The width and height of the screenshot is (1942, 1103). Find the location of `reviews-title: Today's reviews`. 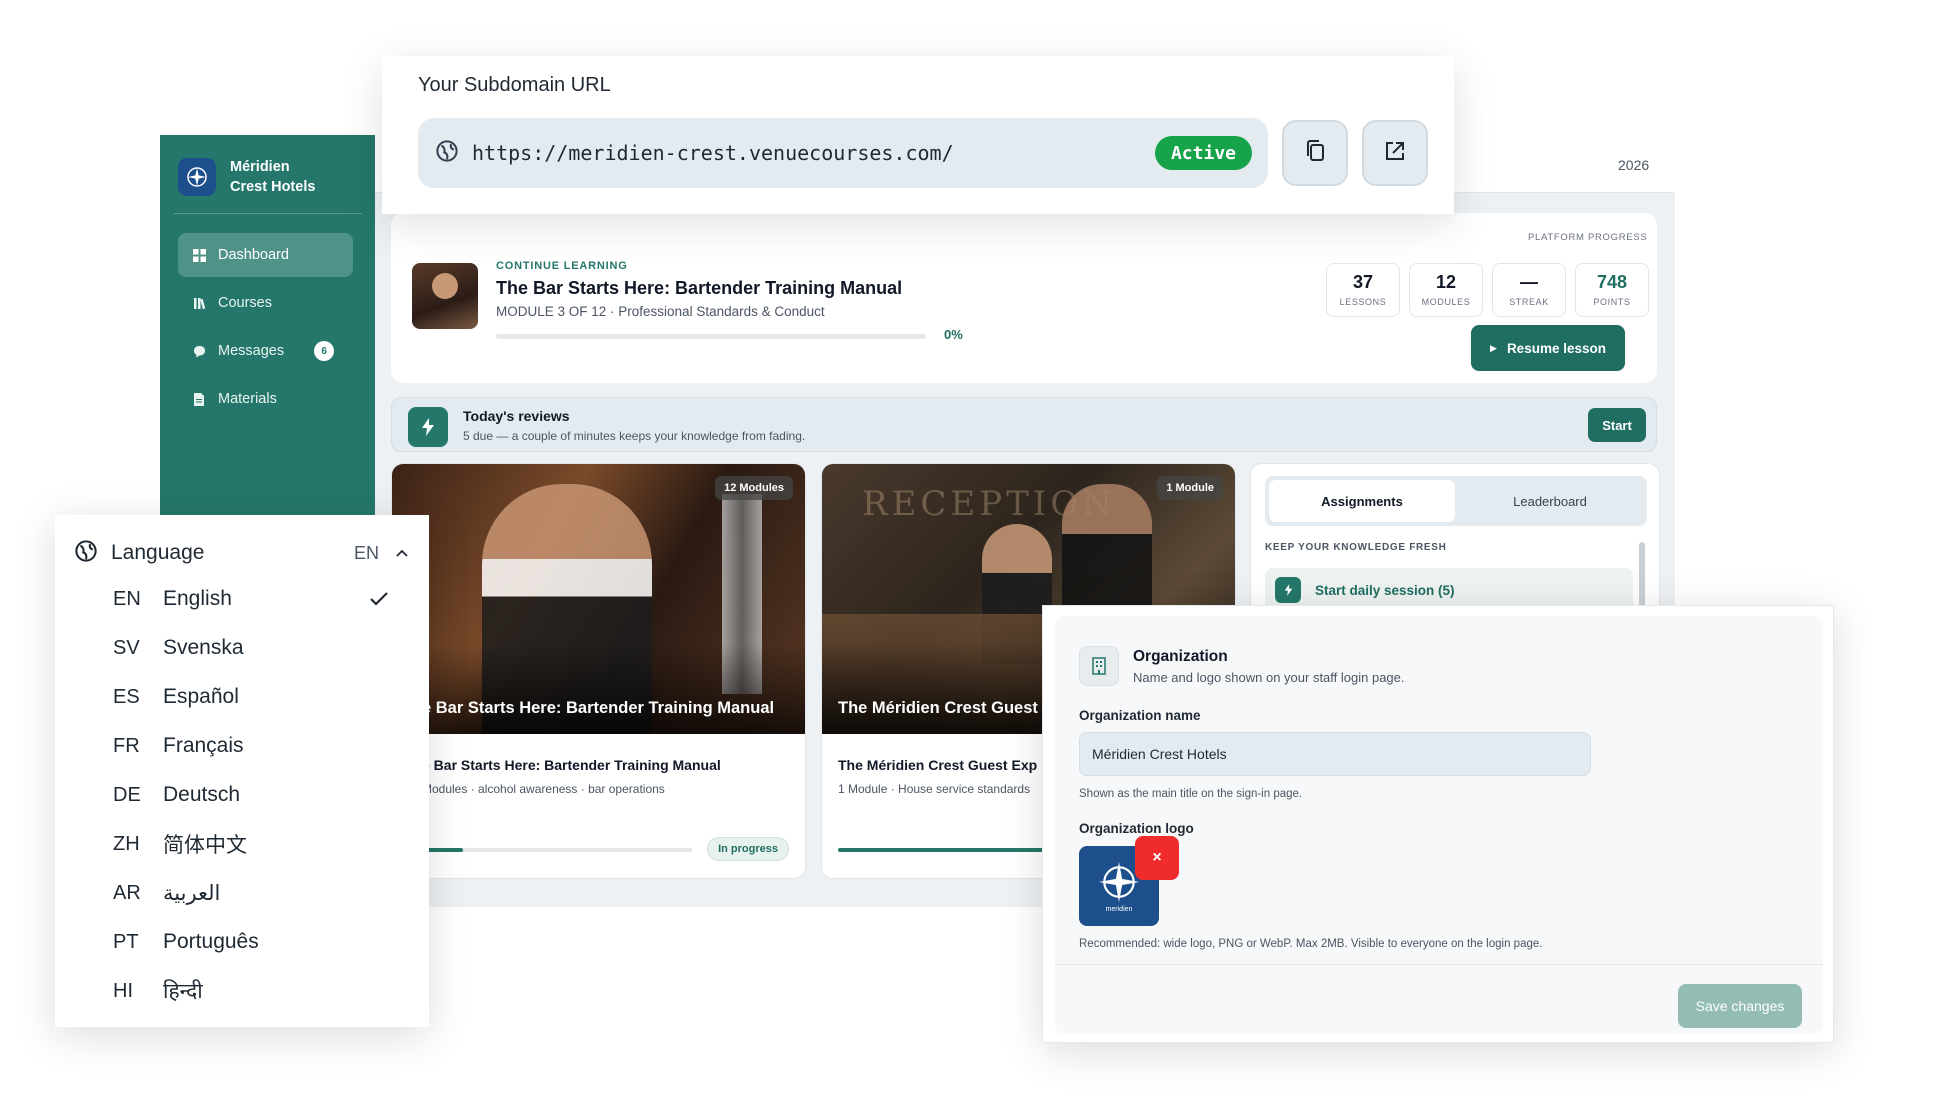

reviews-title: Today's reviews is located at coordinates (516, 416).